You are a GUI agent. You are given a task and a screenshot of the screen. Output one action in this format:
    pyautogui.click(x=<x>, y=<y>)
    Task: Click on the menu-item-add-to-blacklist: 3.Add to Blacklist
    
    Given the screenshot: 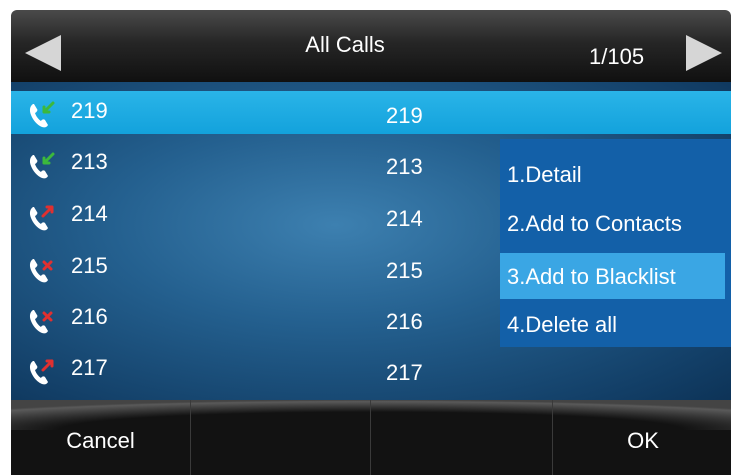 What is the action you would take?
    pyautogui.click(x=612, y=276)
    